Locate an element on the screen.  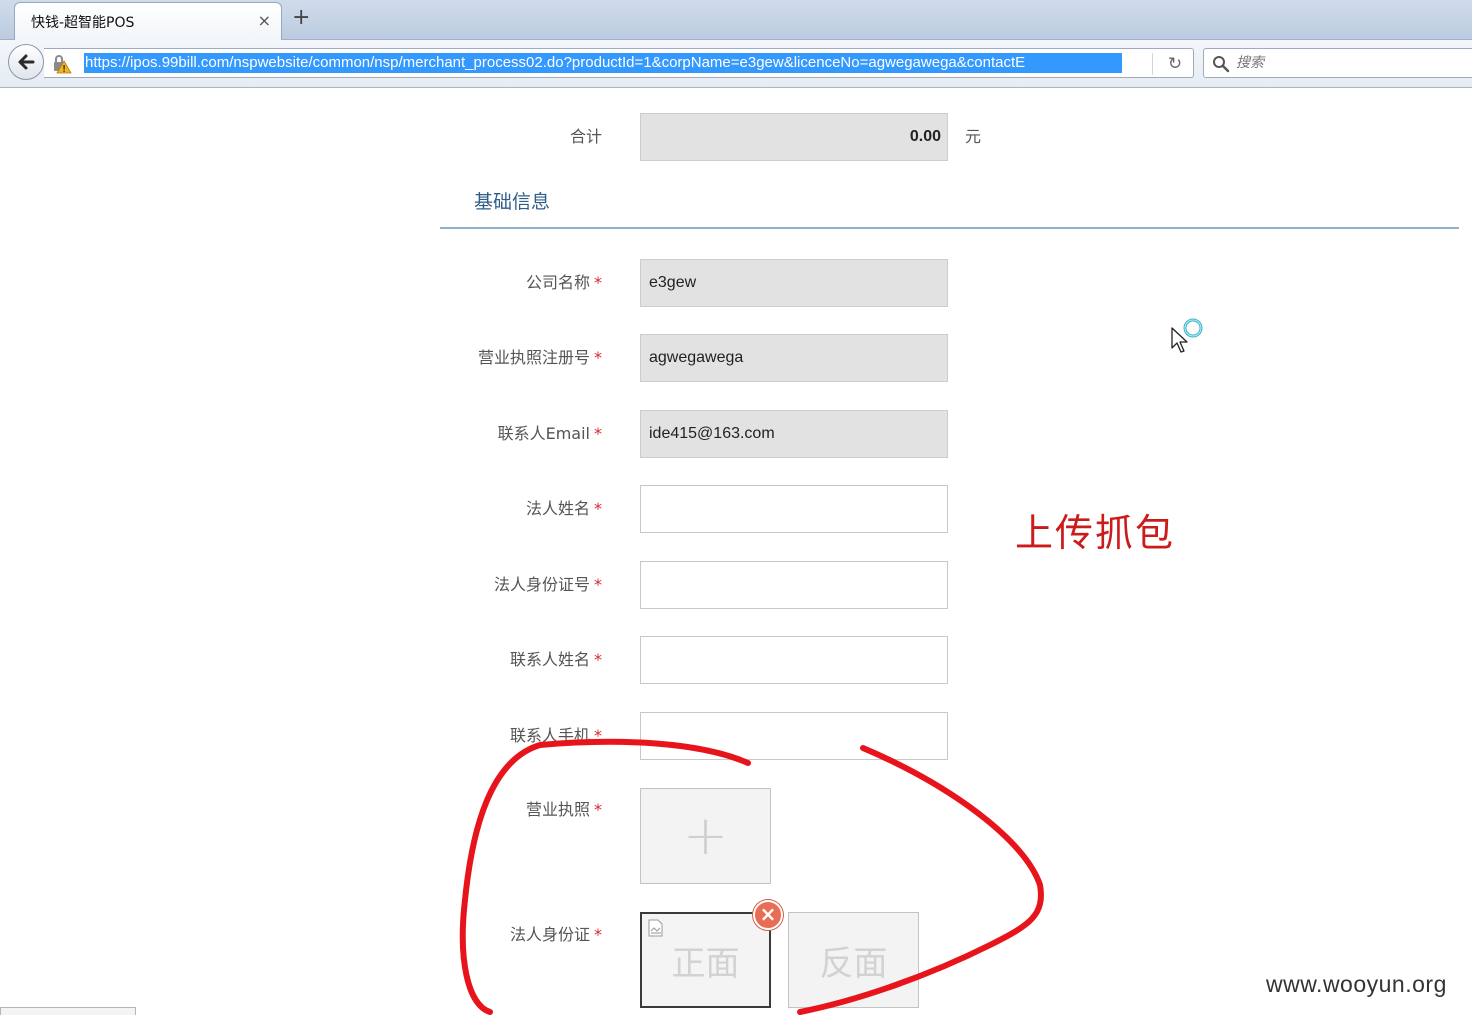
contact-name-row: 联系人姓名 * is located at coordinates (950, 660).